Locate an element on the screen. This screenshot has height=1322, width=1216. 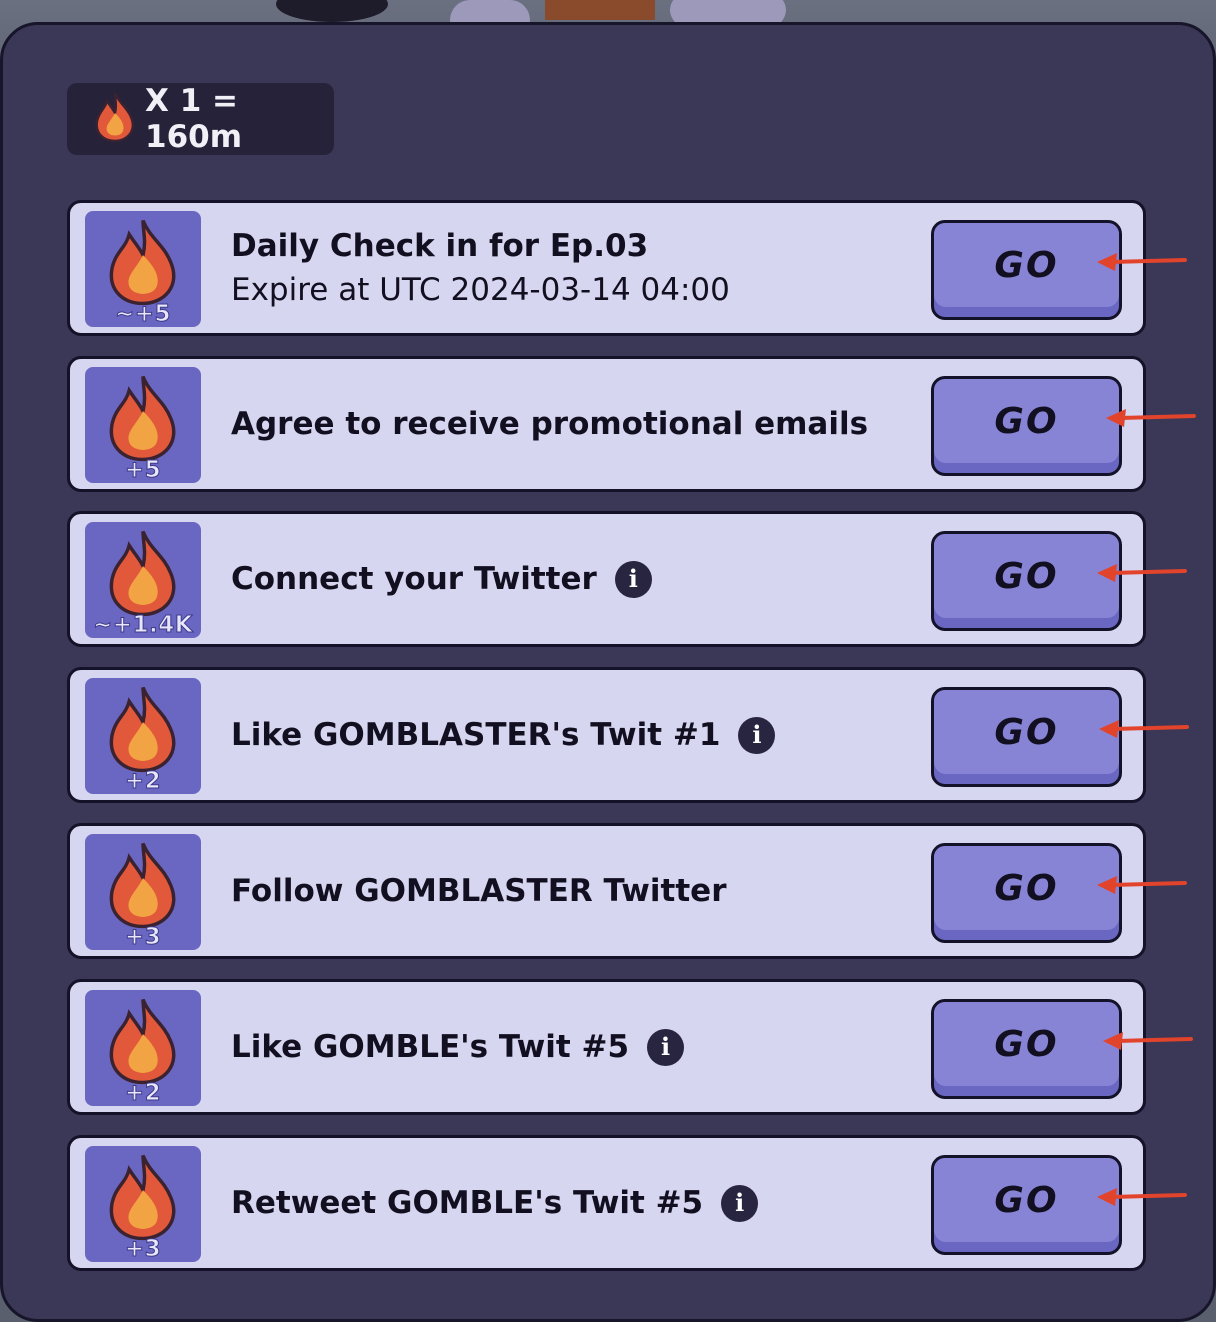
reward-amount: +5 is located at coordinates (143, 470).